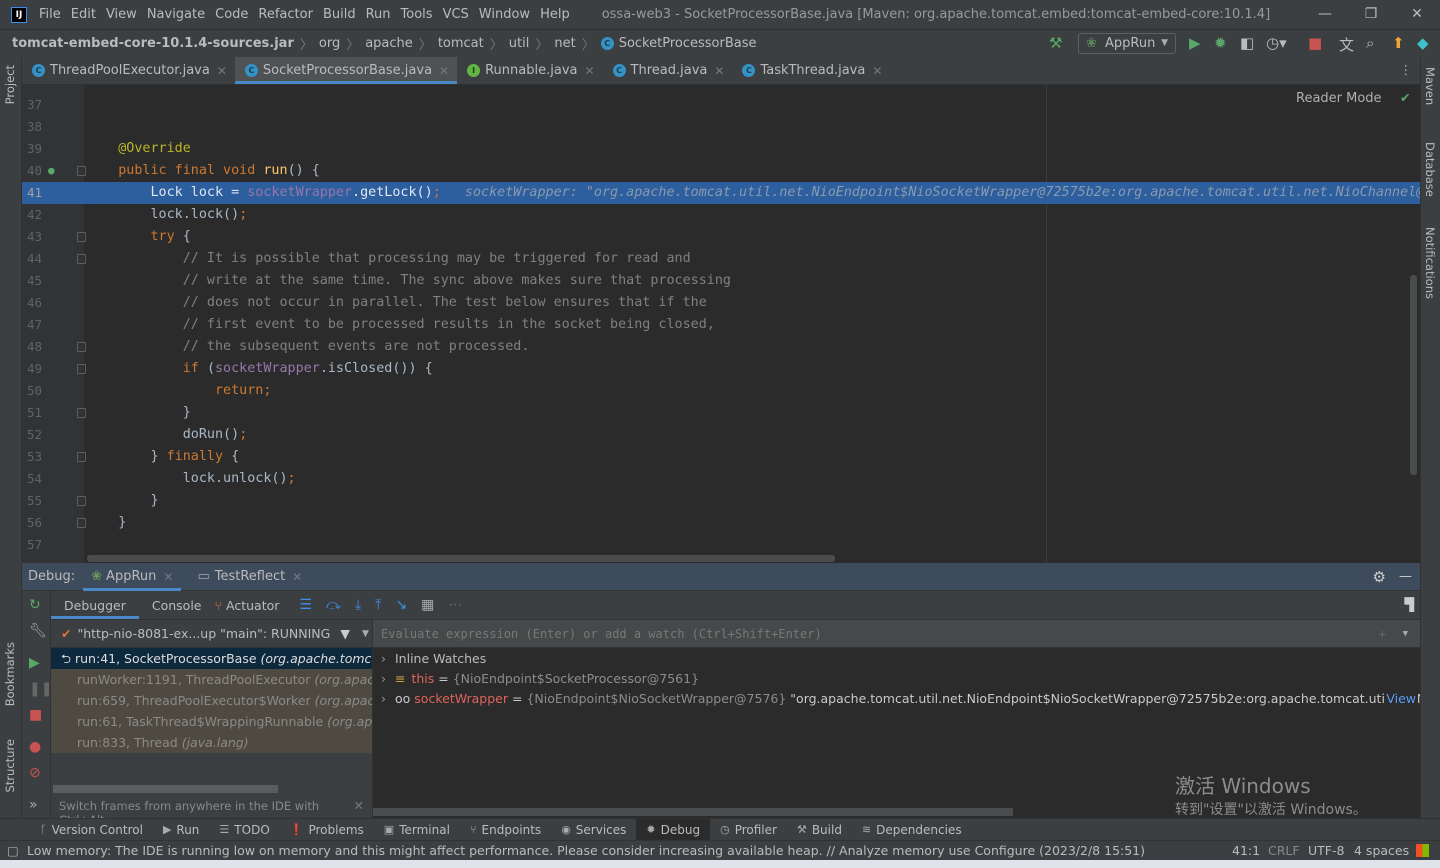 The image size is (1440, 868). I want to click on add-watch-icon: +, so click(1382, 634).